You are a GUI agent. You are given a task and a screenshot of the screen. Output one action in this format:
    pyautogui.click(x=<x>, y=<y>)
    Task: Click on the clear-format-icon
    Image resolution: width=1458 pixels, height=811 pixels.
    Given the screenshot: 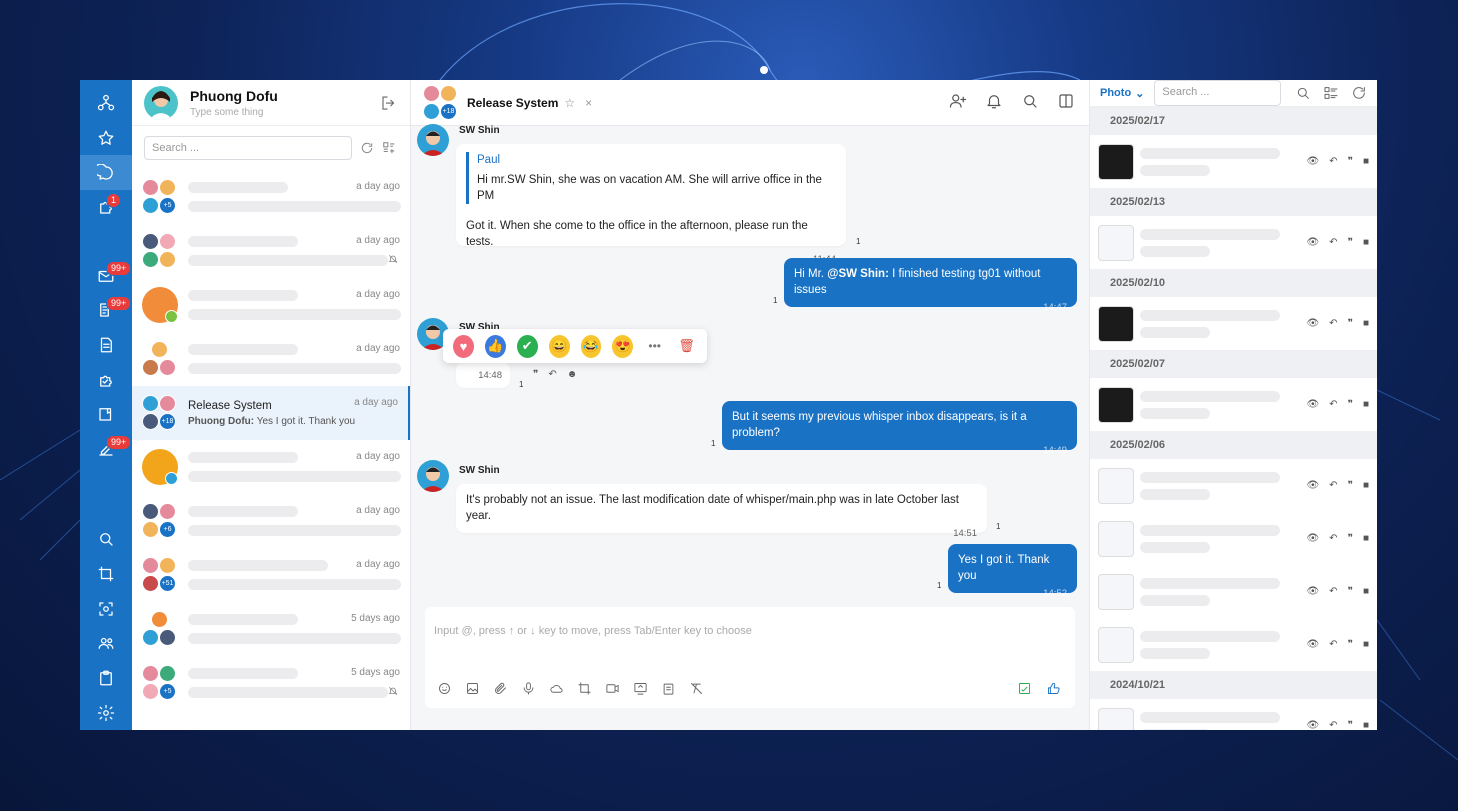 What is the action you would take?
    pyautogui.click(x=696, y=688)
    